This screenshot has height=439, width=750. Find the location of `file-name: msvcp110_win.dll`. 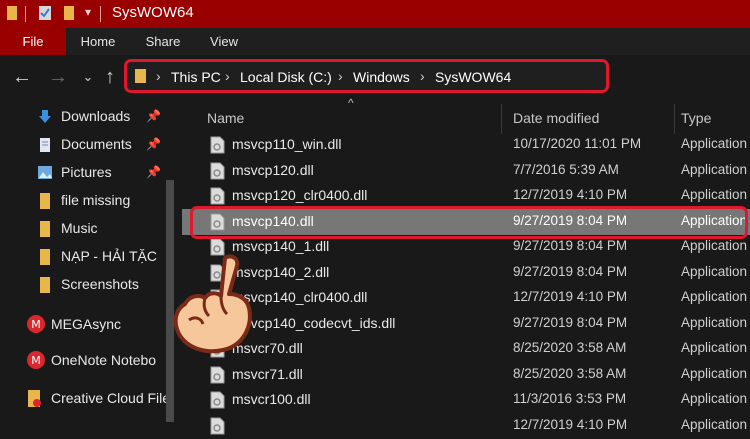

file-name: msvcp110_win.dll is located at coordinates (287, 144).